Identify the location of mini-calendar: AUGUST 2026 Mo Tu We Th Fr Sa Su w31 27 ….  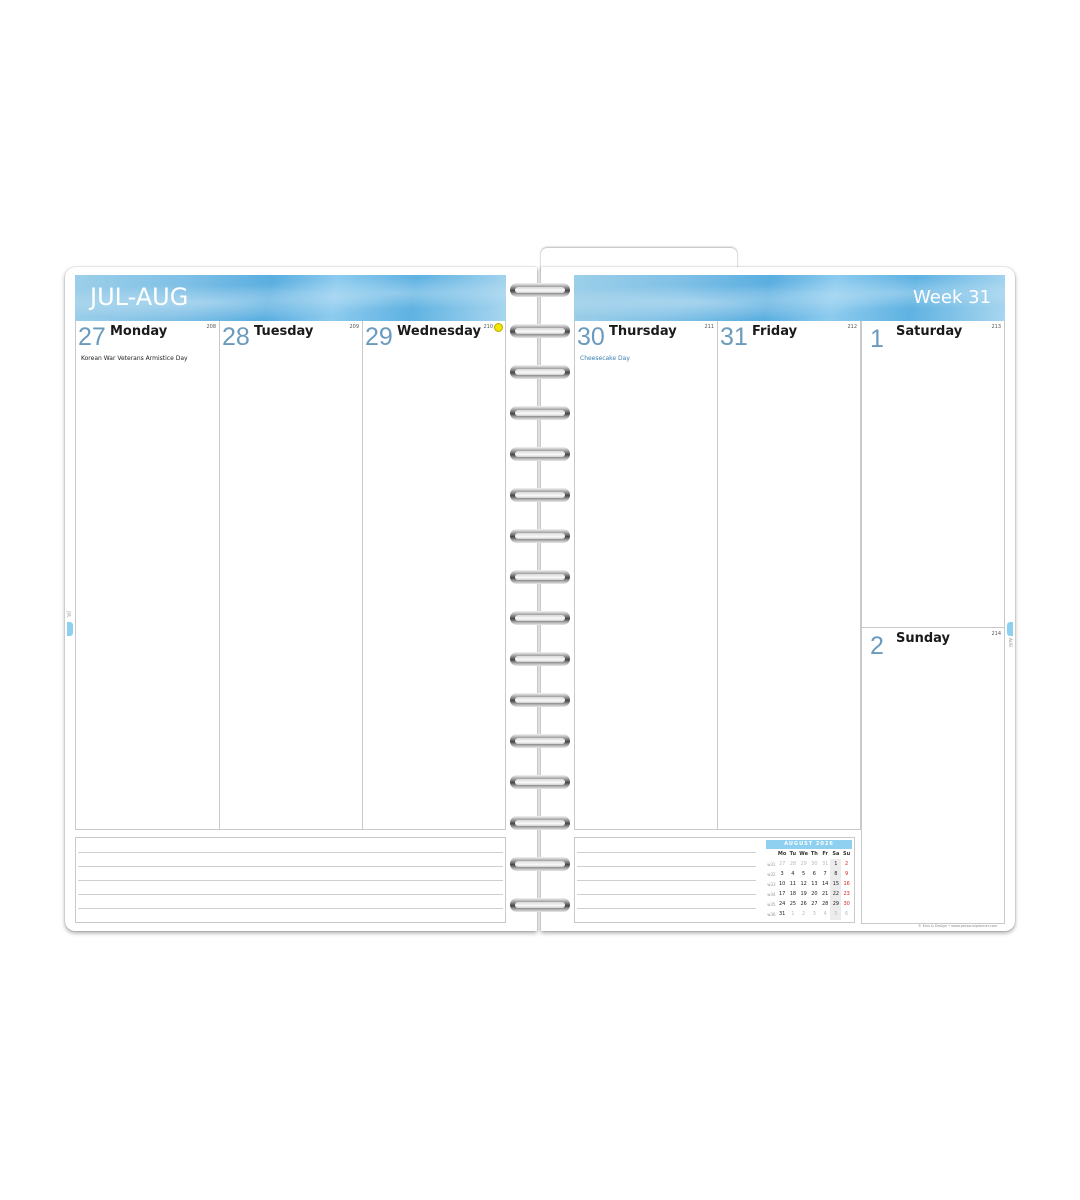
(809, 880).